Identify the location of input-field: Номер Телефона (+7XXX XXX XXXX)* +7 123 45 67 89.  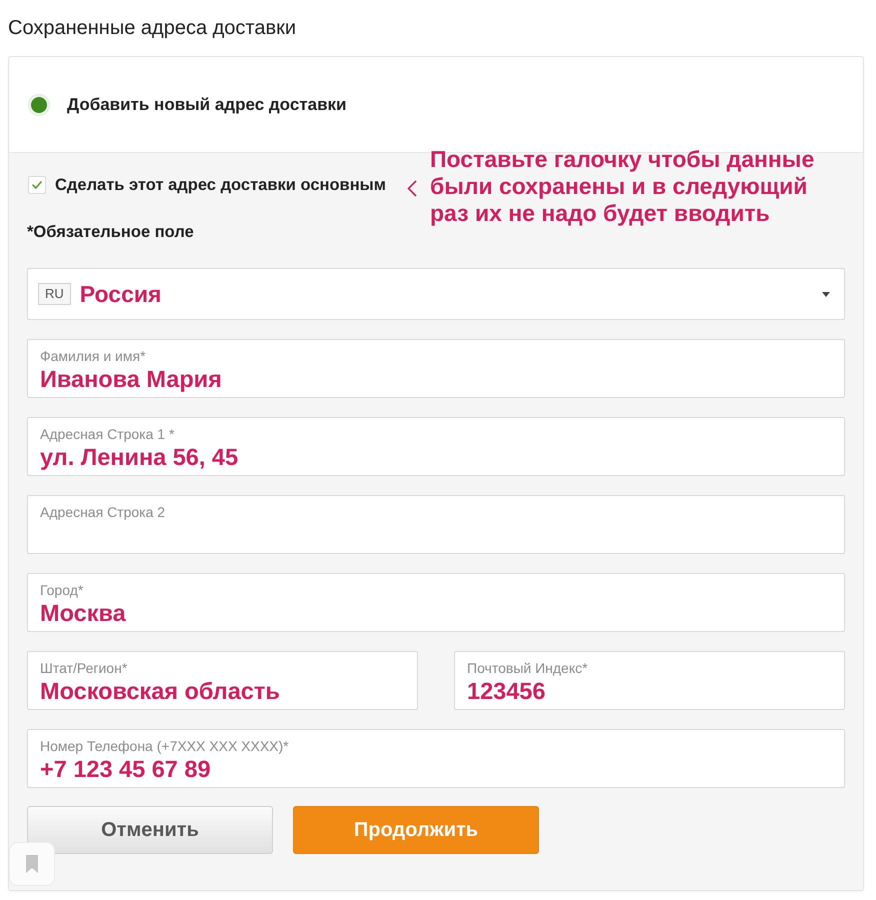
(436, 758).